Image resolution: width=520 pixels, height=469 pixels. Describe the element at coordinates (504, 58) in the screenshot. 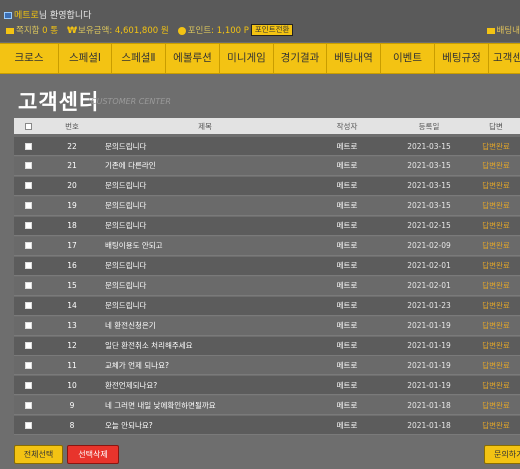

I see `nav-customer-center: 고객센` at that location.